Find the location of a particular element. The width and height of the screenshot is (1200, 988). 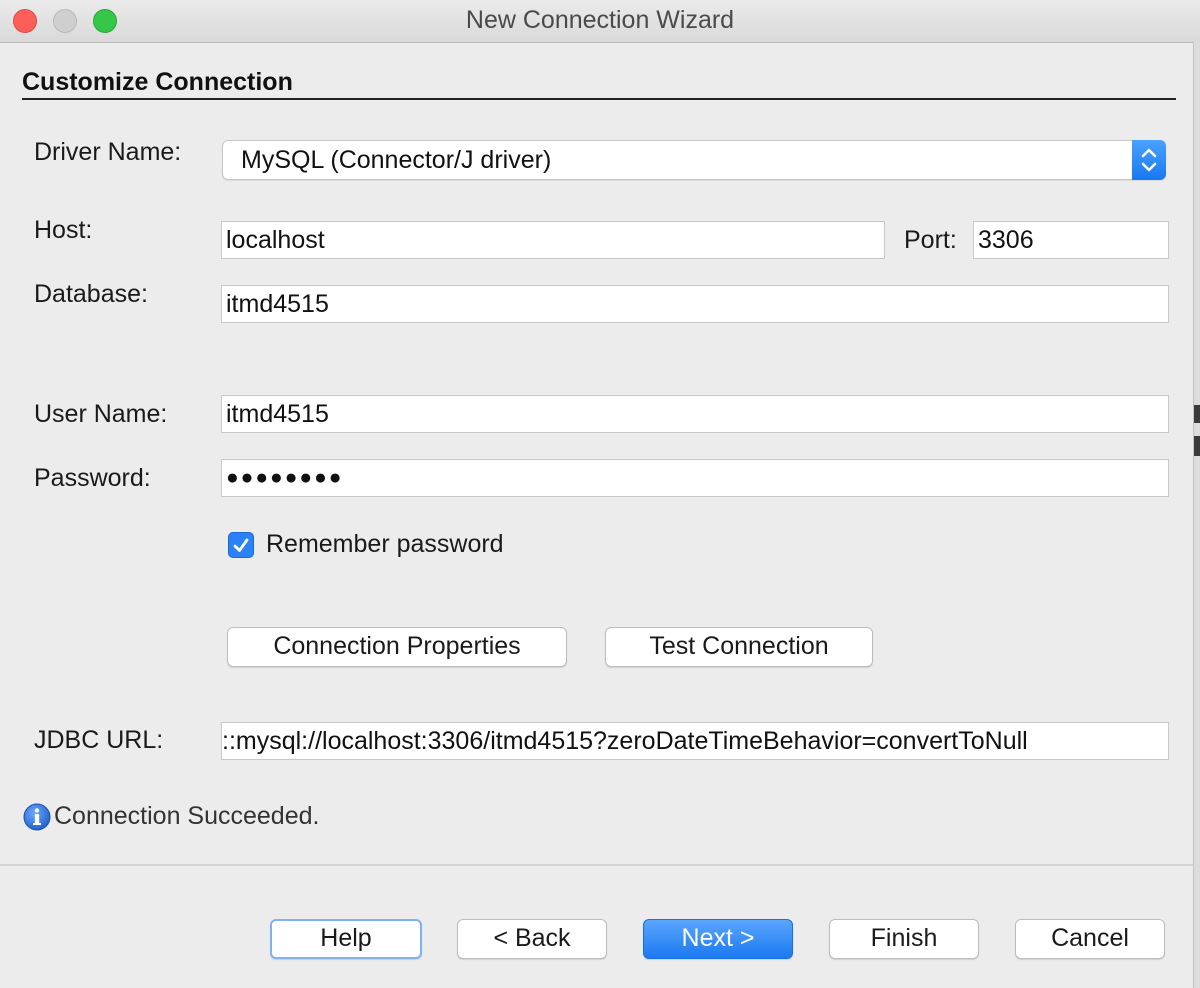

username-label: User Name: is located at coordinates (101, 414).